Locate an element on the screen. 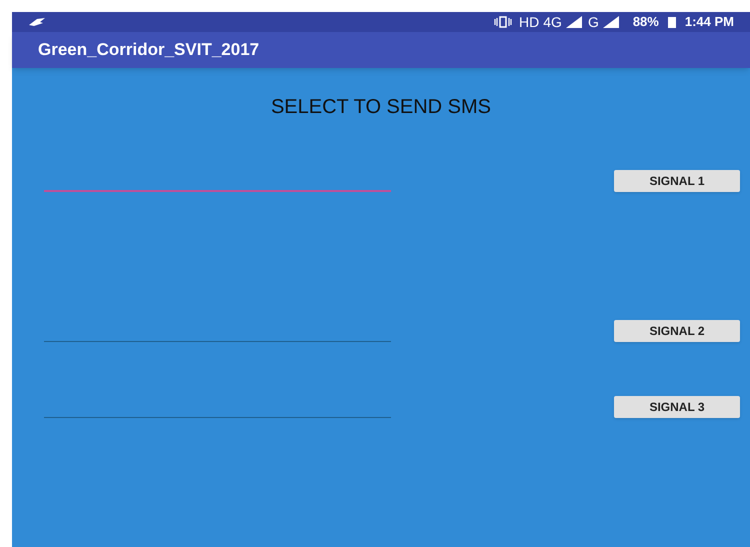 This screenshot has height=547, width=750. network-label: G is located at coordinates (593, 22).